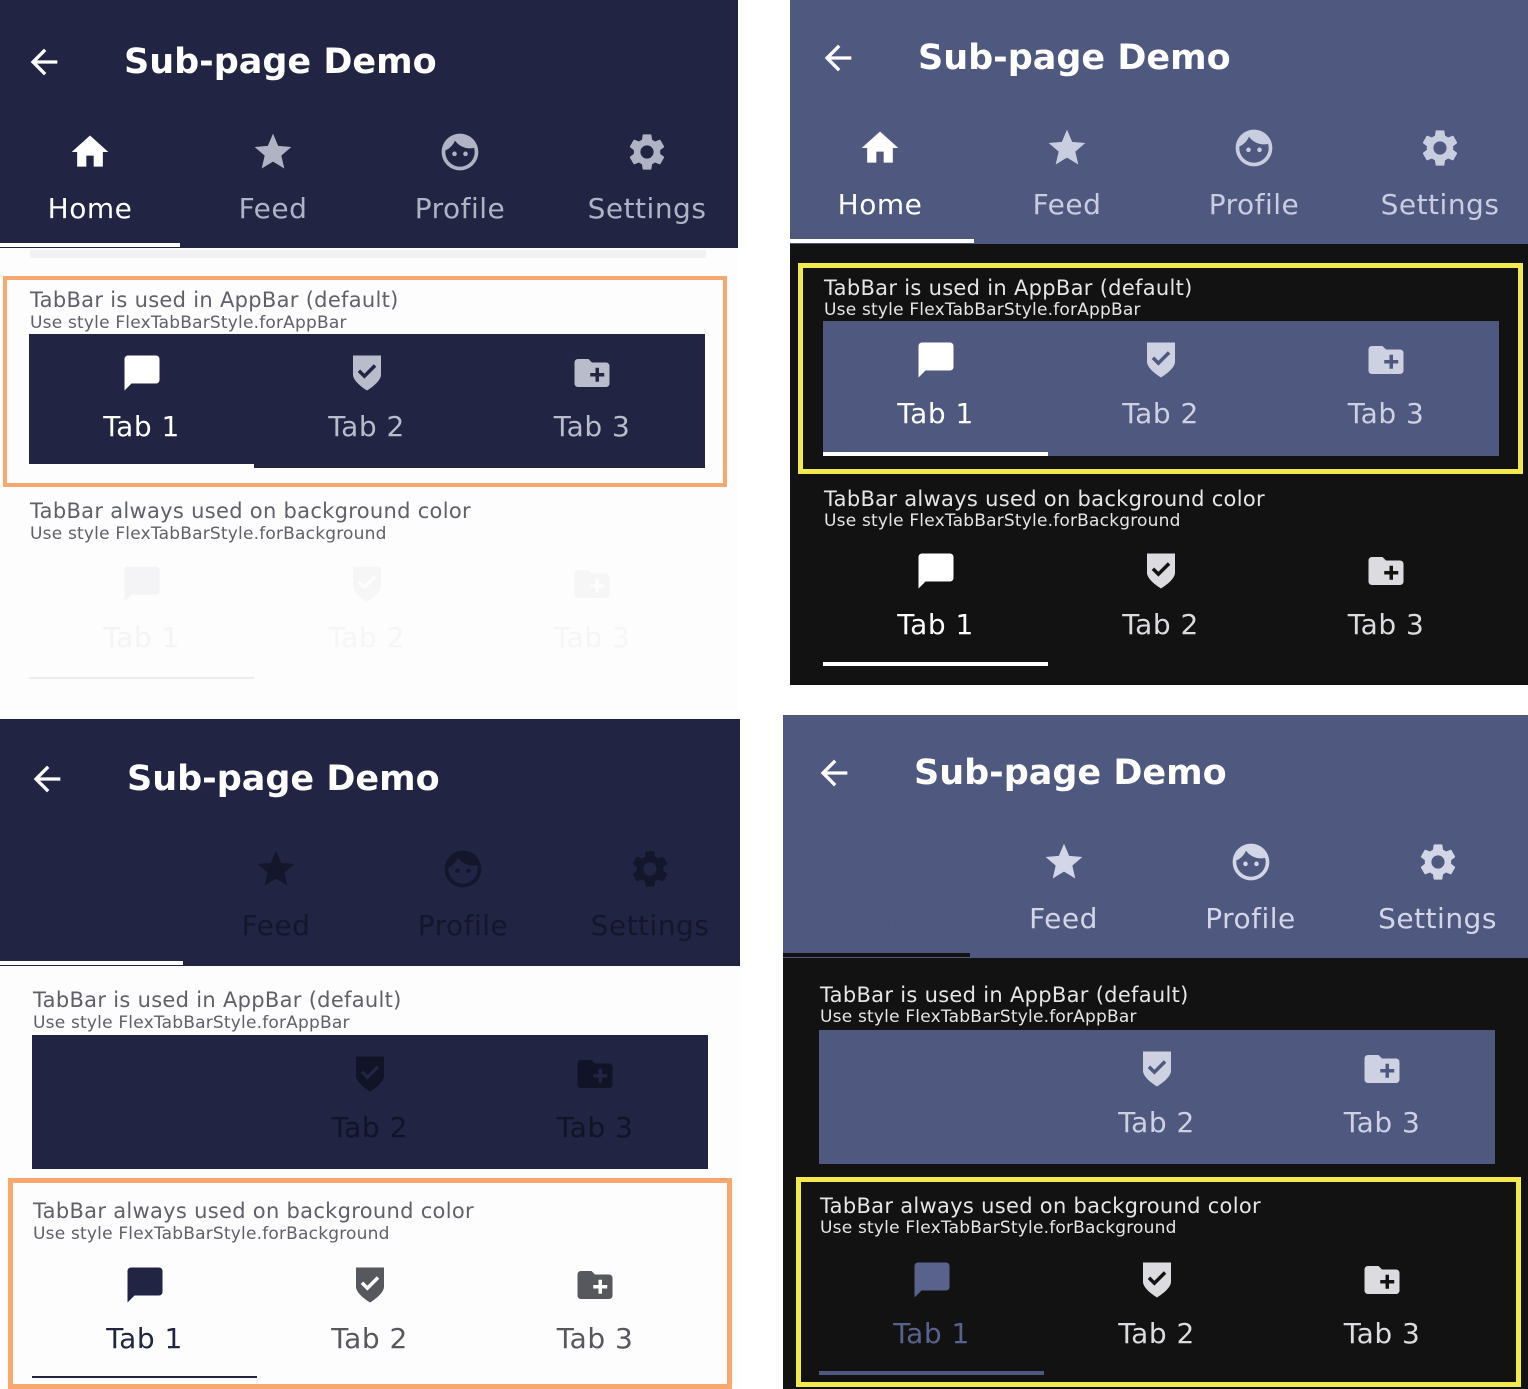 Image resolution: width=1528 pixels, height=1389 pixels. I want to click on section-background-subtitle: Use style FlexTabBarStyle.forBackground, so click(998, 1228).